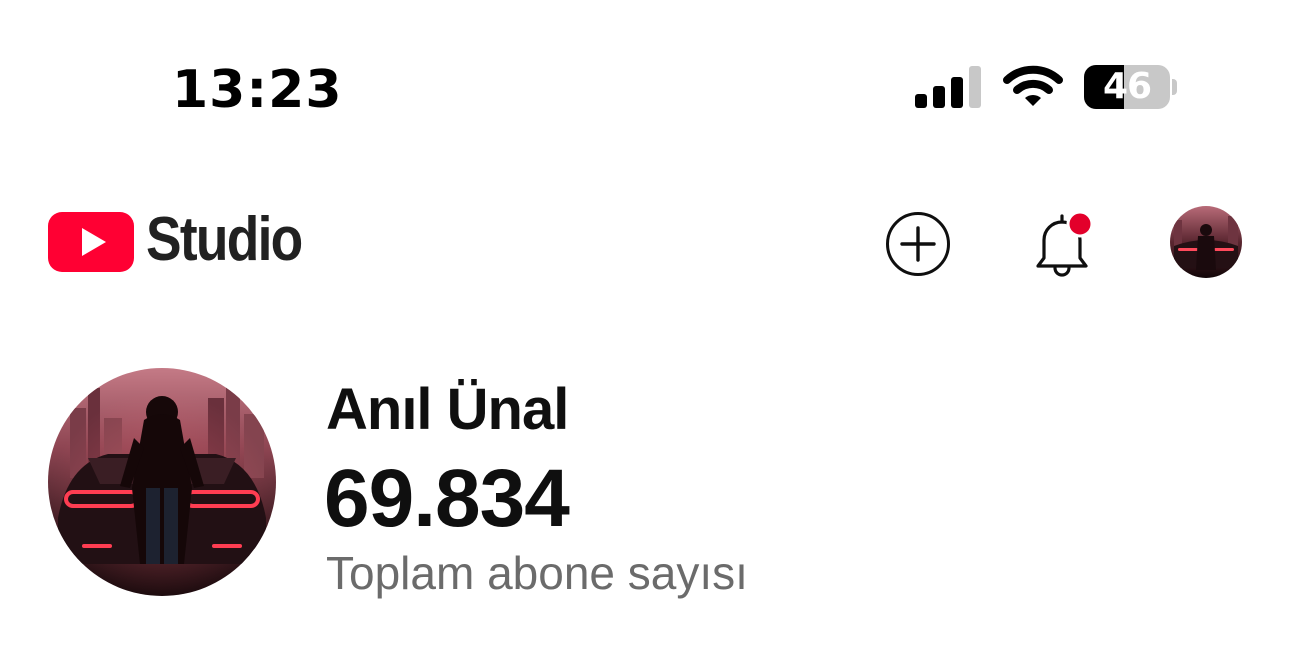  Describe the element at coordinates (1033, 85) in the screenshot. I see `wifi-icon` at that location.